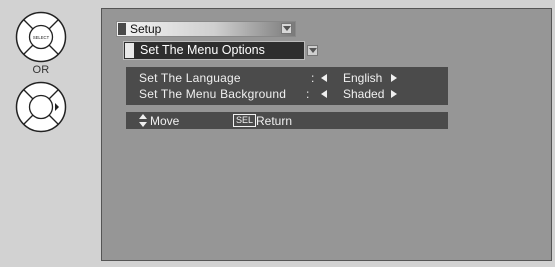  Describe the element at coordinates (274, 121) in the screenshot. I see `return-hint-label: Return` at that location.